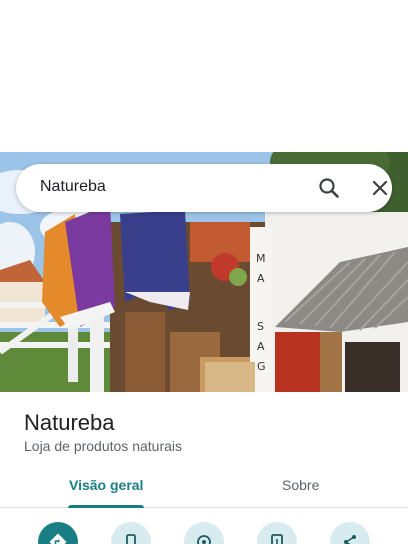 This screenshot has width=408, height=544. I want to click on place-title: Natureba, so click(69, 422).